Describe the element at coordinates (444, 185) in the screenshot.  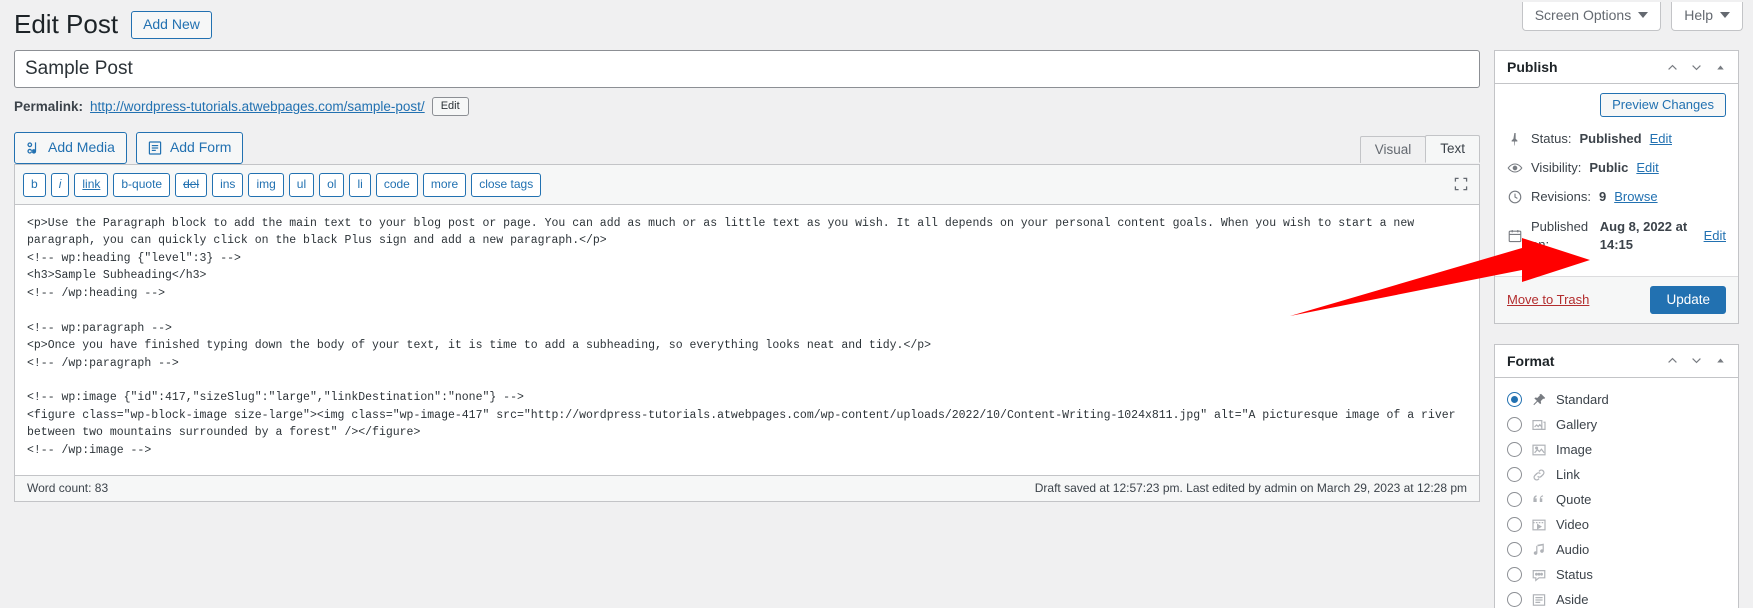
I see `quicktag-more: more` at that location.